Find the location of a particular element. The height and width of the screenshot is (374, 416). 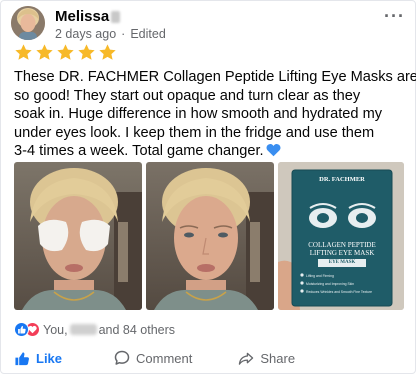

product-brand: DR. FACHMER is located at coordinates (342, 179).